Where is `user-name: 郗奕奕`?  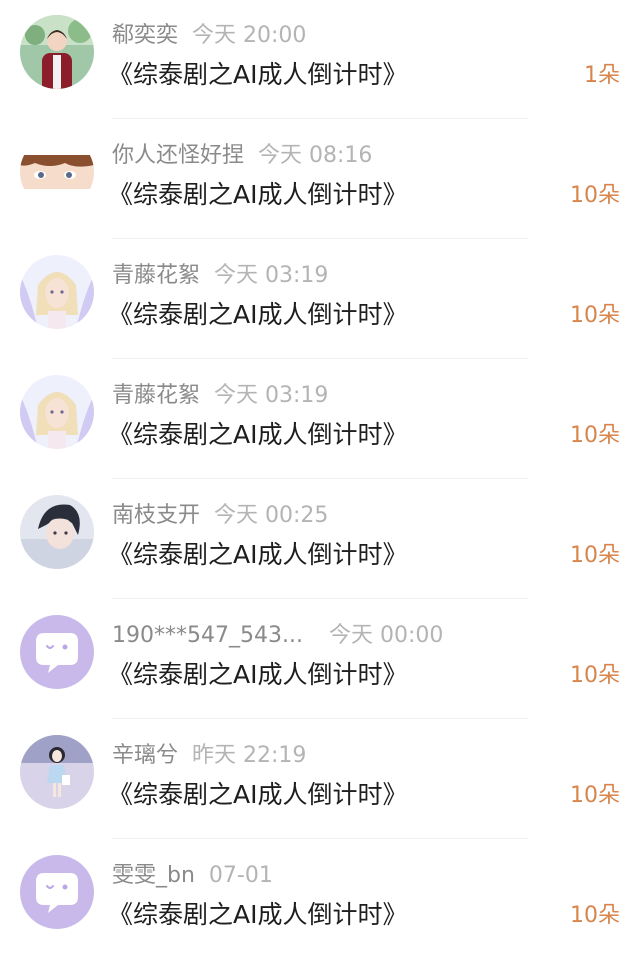
user-name: 郗奕奕 is located at coordinates (145, 35).